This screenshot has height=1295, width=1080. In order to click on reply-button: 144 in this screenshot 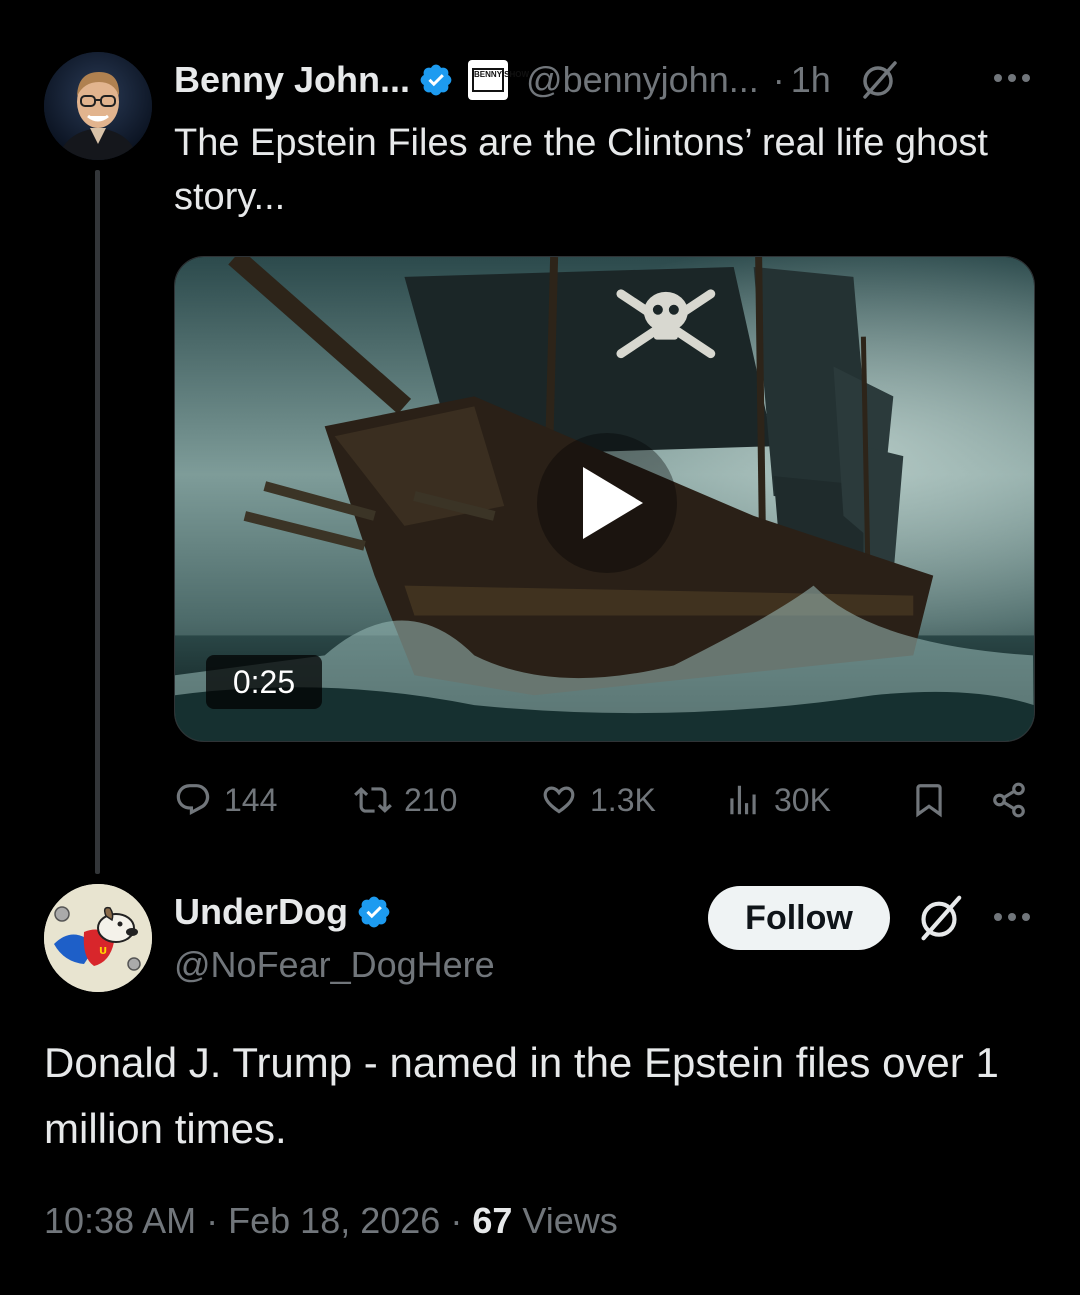, I will do `click(225, 800)`.